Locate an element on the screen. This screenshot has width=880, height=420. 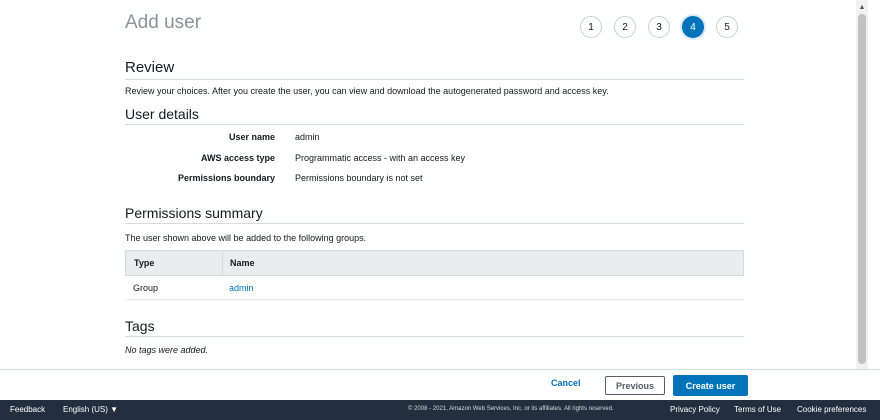
column-header-type: Type is located at coordinates (174, 263).